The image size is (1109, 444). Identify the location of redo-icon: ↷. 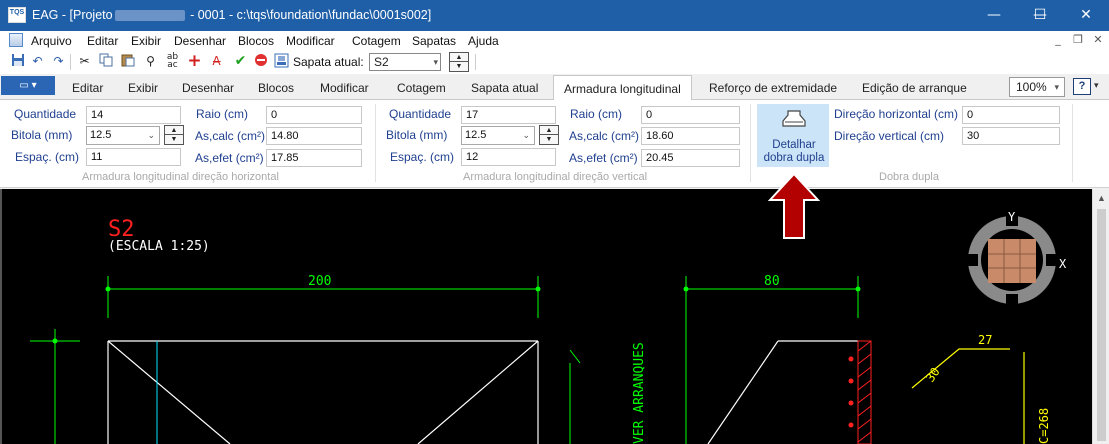
(58, 61).